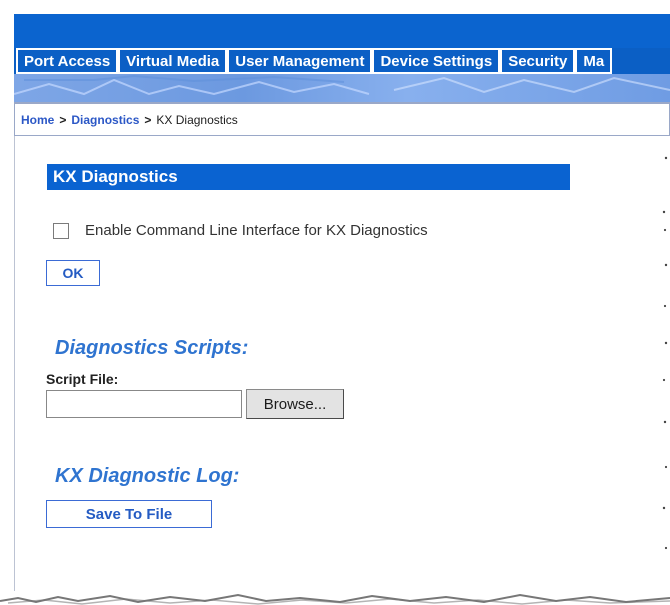  Describe the element at coordinates (61, 230) in the screenshot. I see `checkbox-icon` at that location.